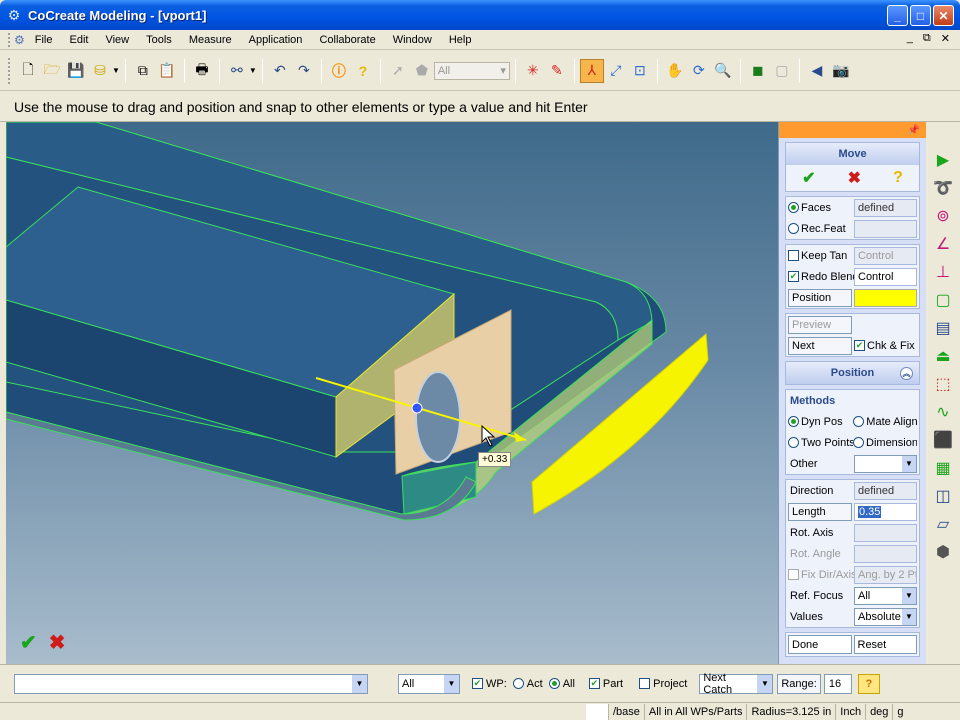 The image size is (960, 720). What do you see at coordinates (885, 532) in the screenshot?
I see `rot-axis-value` at bounding box center [885, 532].